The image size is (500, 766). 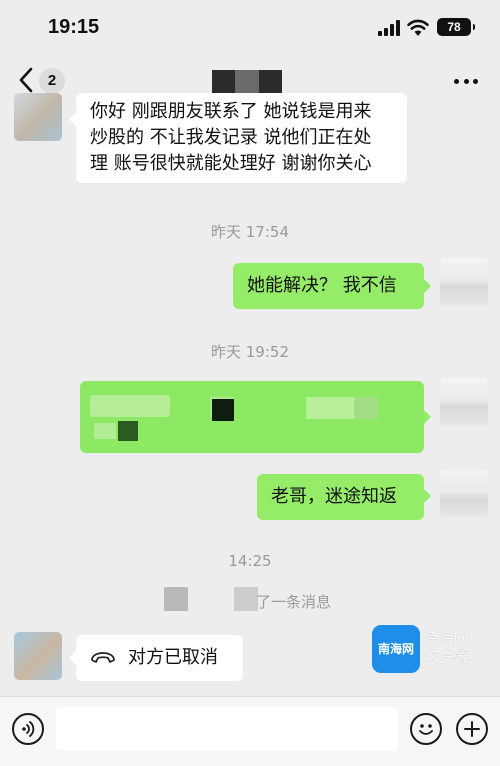 I want to click on more-options-icon, so click(x=466, y=82).